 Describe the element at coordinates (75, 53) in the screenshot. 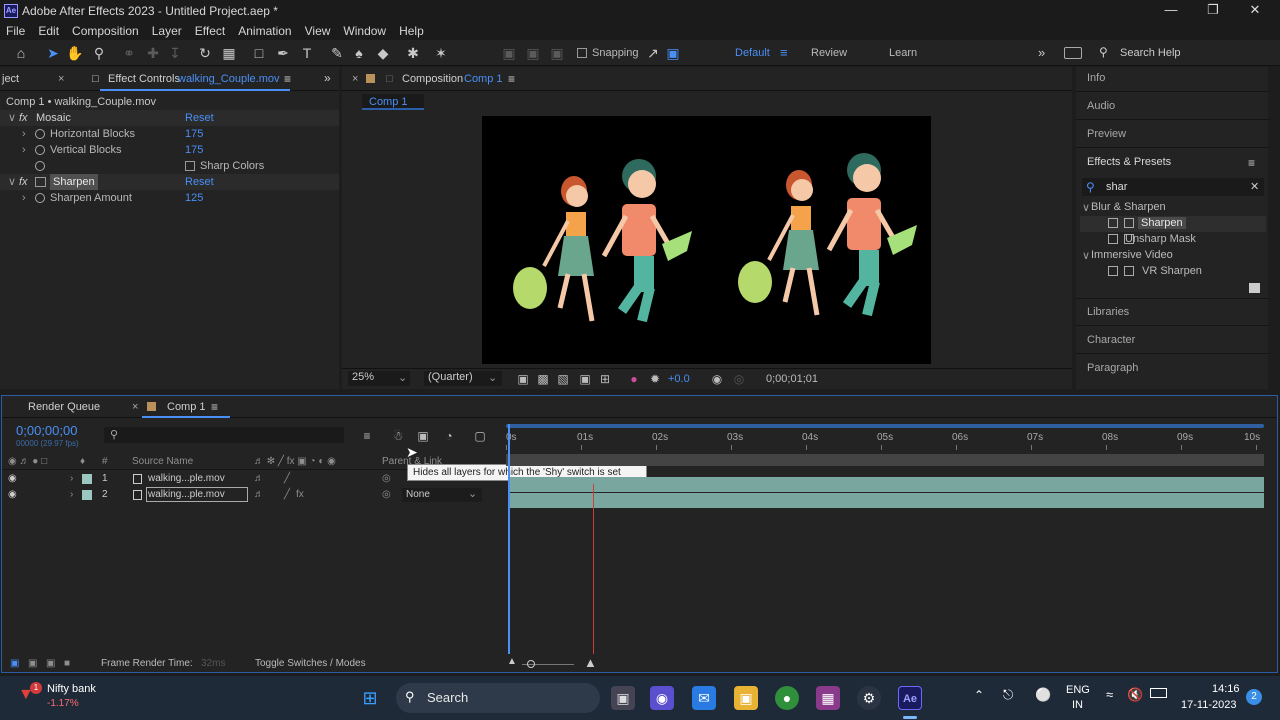

I see `hand-tool-icon: ✋` at that location.